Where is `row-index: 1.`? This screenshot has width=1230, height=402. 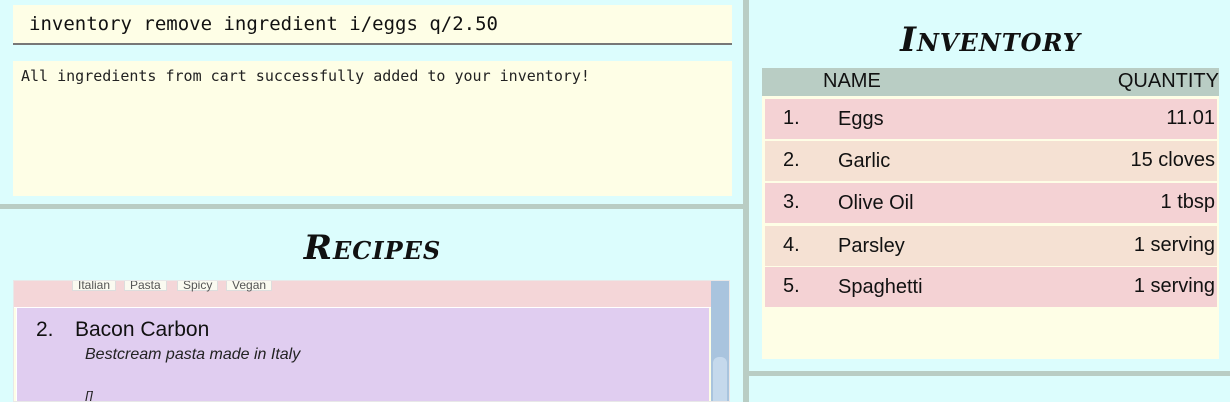
row-index: 1. is located at coordinates (791, 118).